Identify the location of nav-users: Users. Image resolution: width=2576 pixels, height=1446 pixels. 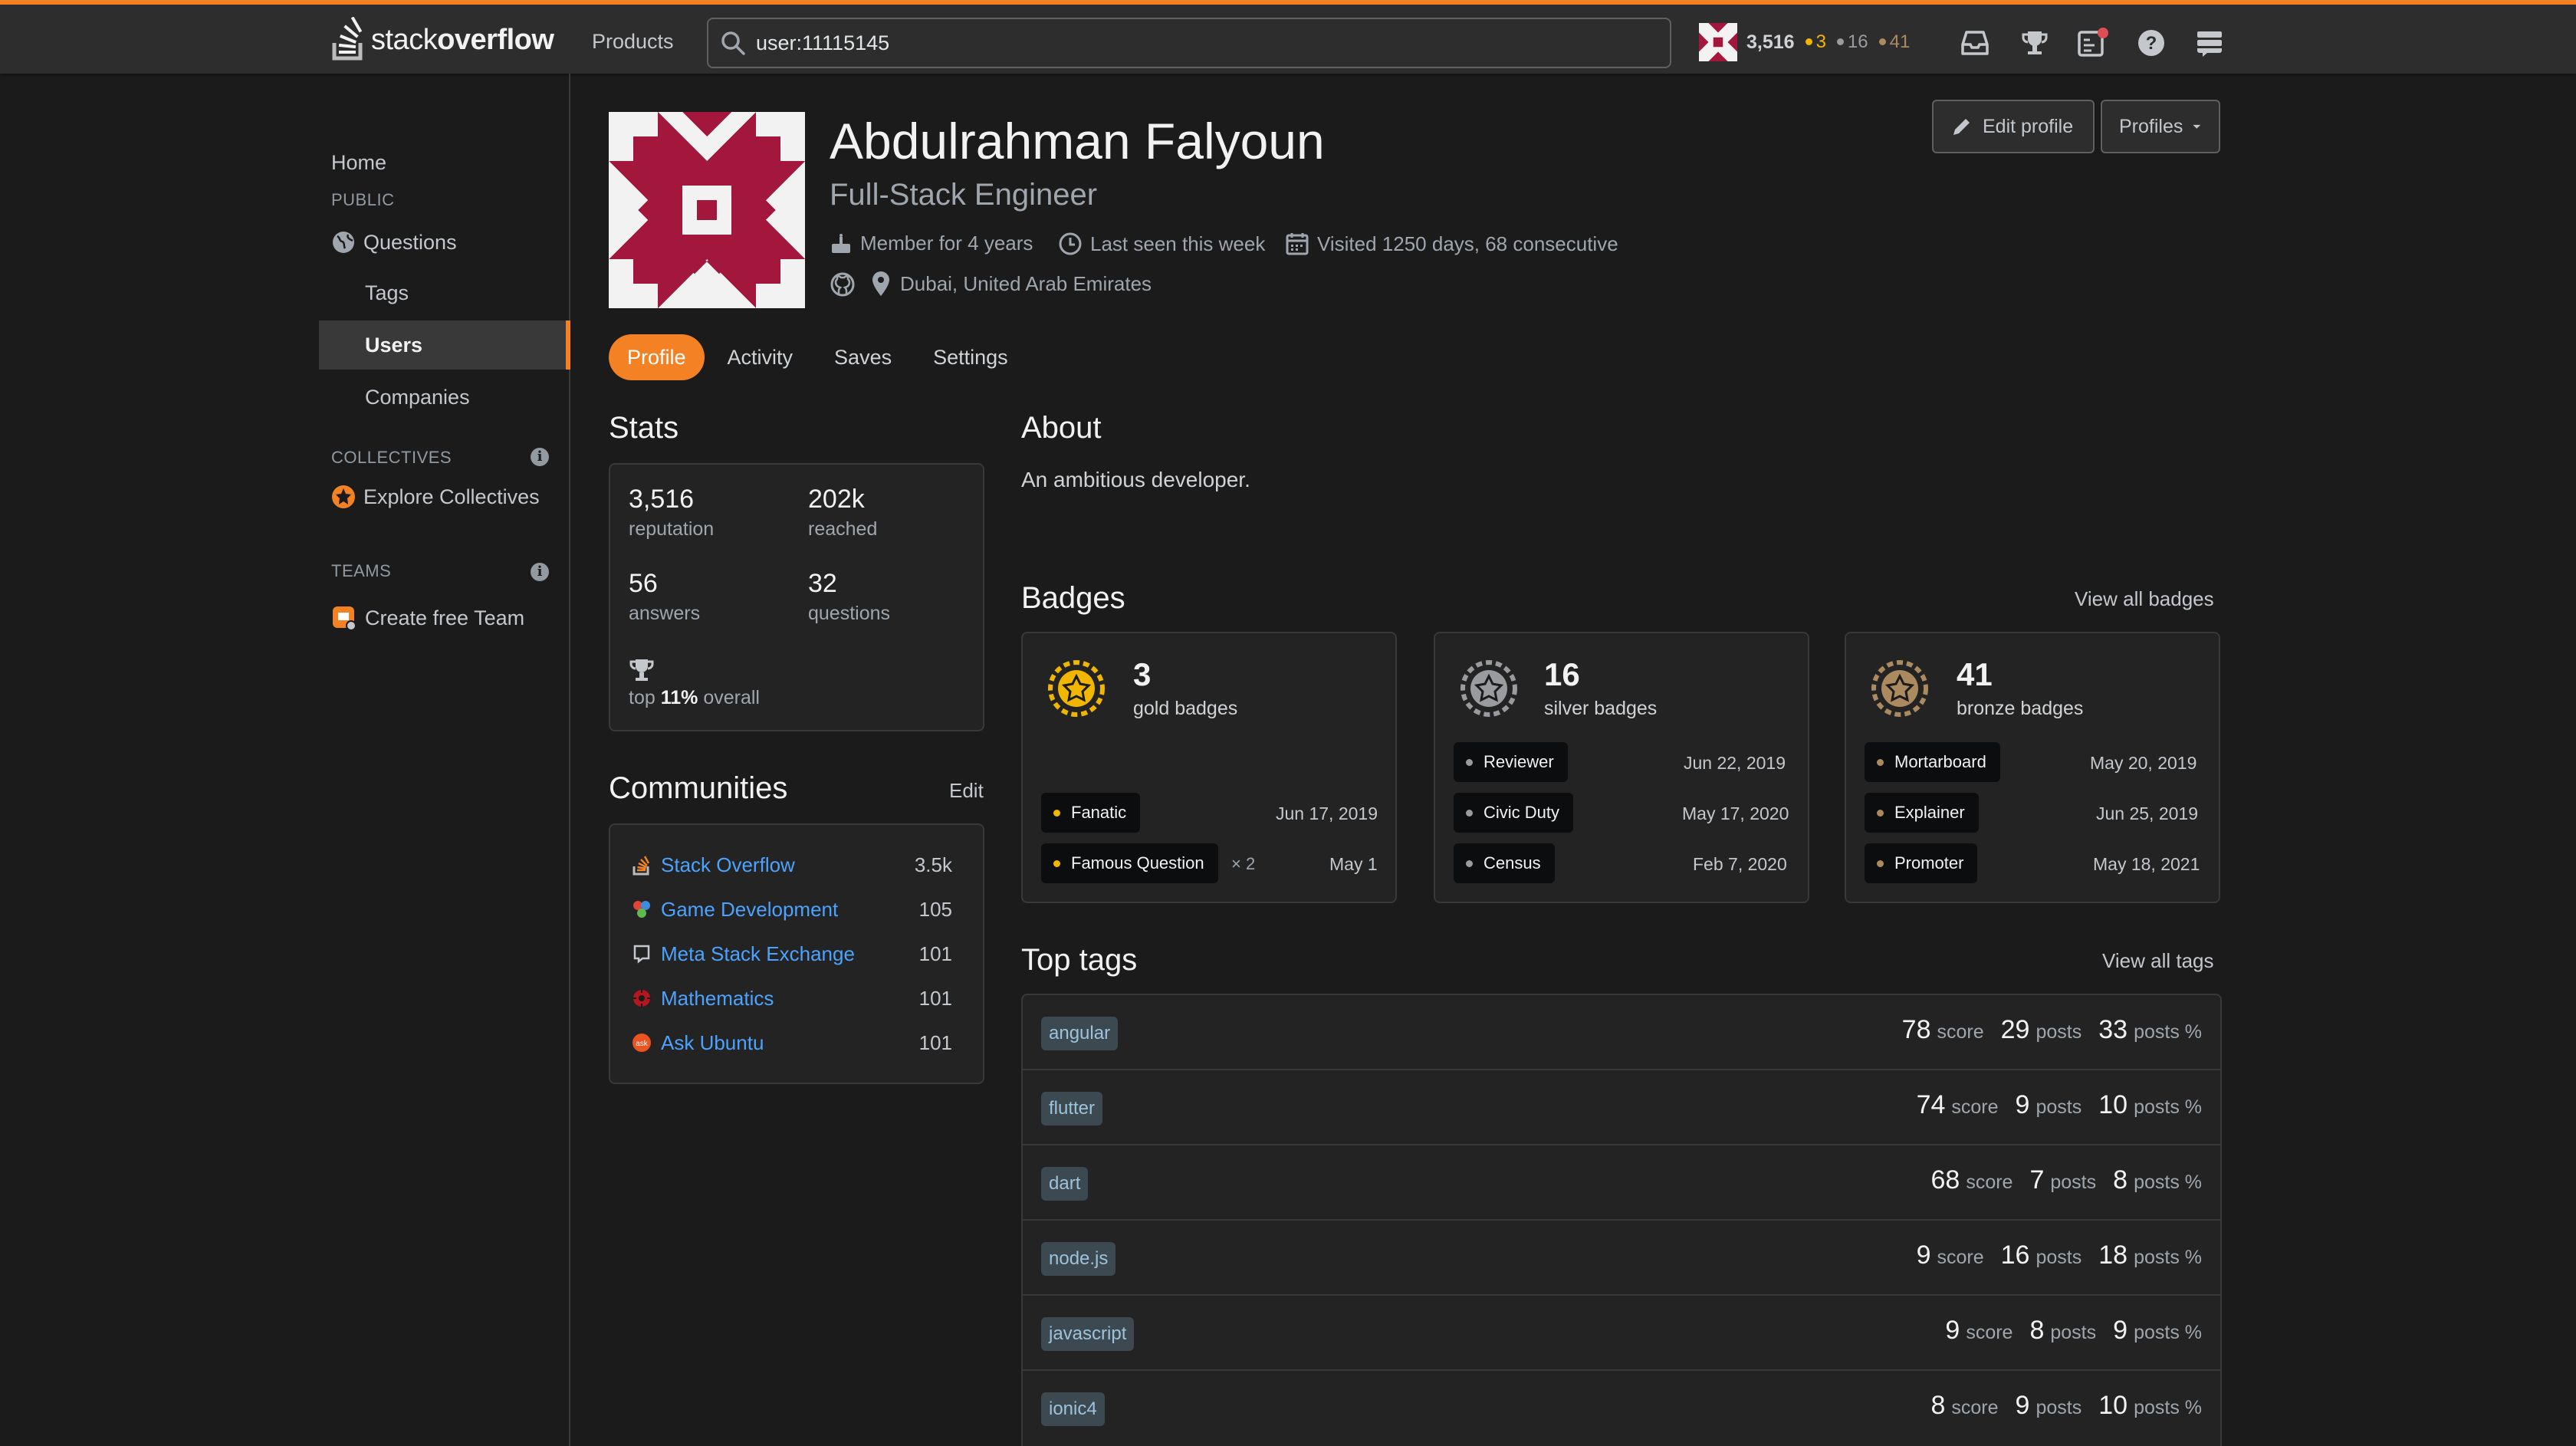
(444, 345).